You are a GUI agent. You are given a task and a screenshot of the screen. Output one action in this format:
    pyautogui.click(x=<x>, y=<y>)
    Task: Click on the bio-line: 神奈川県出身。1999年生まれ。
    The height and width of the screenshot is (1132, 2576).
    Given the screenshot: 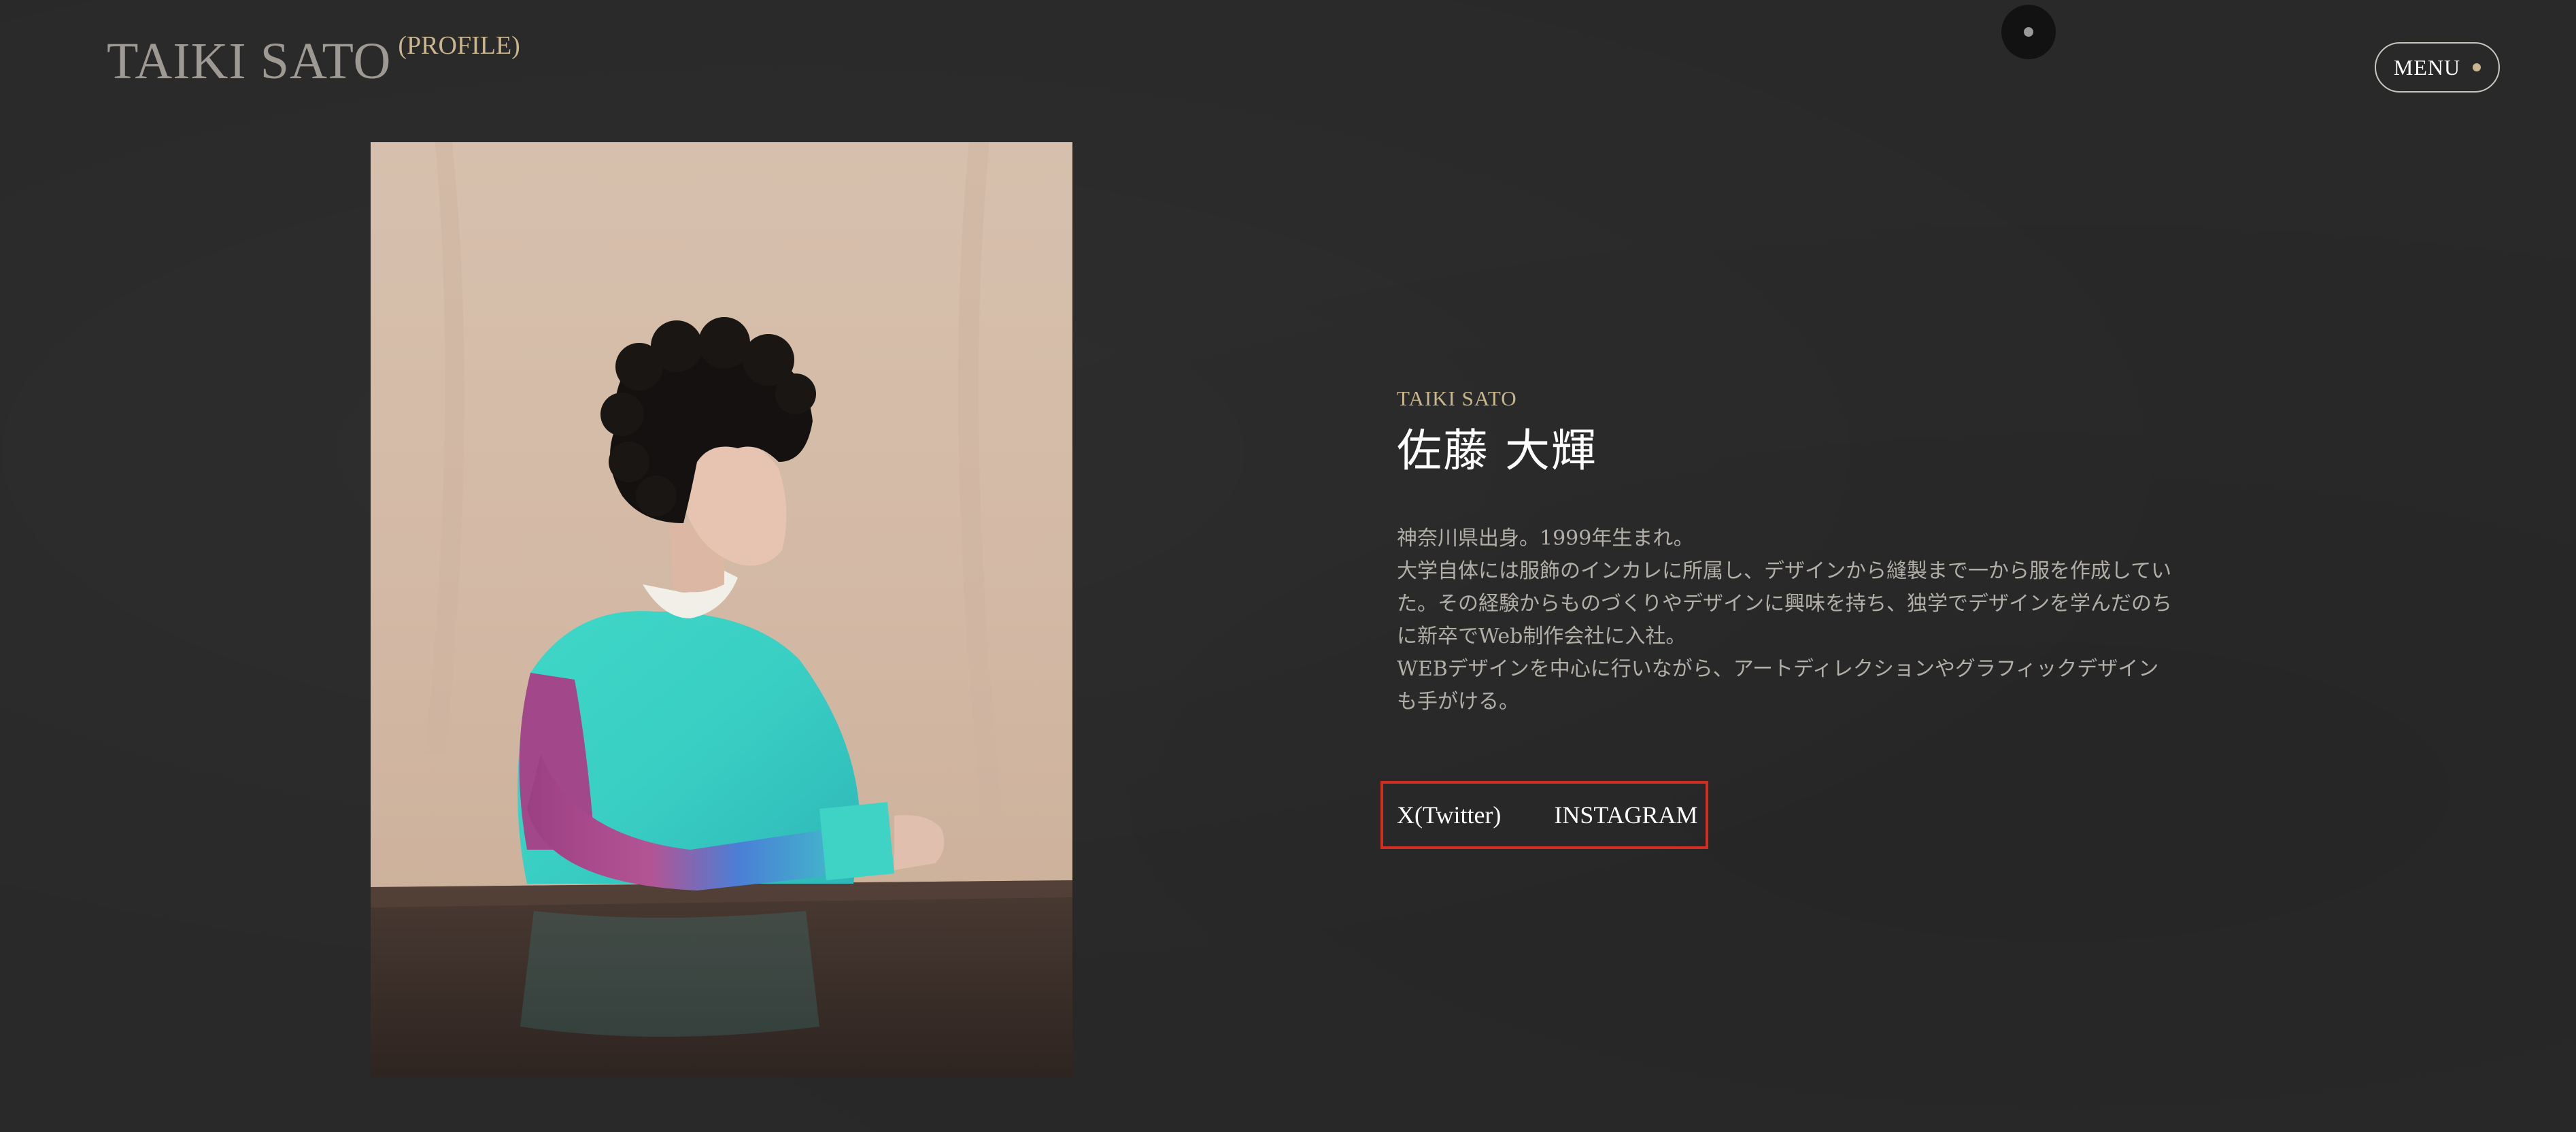 What is the action you would take?
    pyautogui.click(x=1545, y=538)
    